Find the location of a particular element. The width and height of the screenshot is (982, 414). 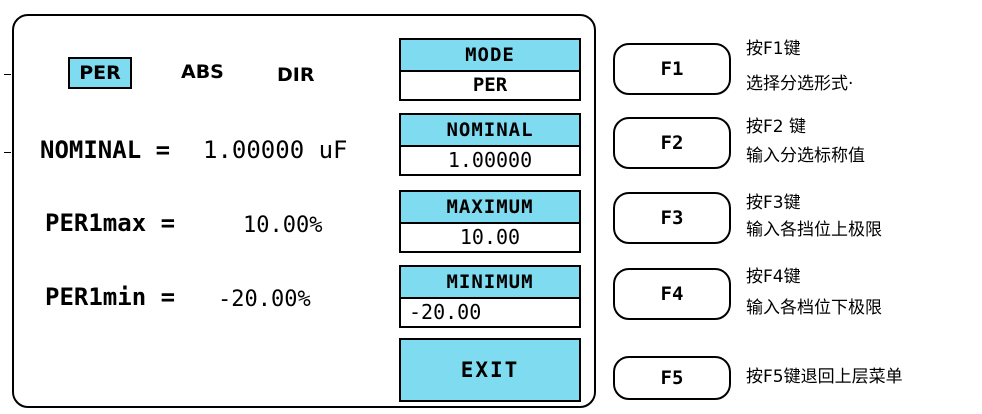

maximum-softkey-header: MAXIMUM is located at coordinates (490, 208).